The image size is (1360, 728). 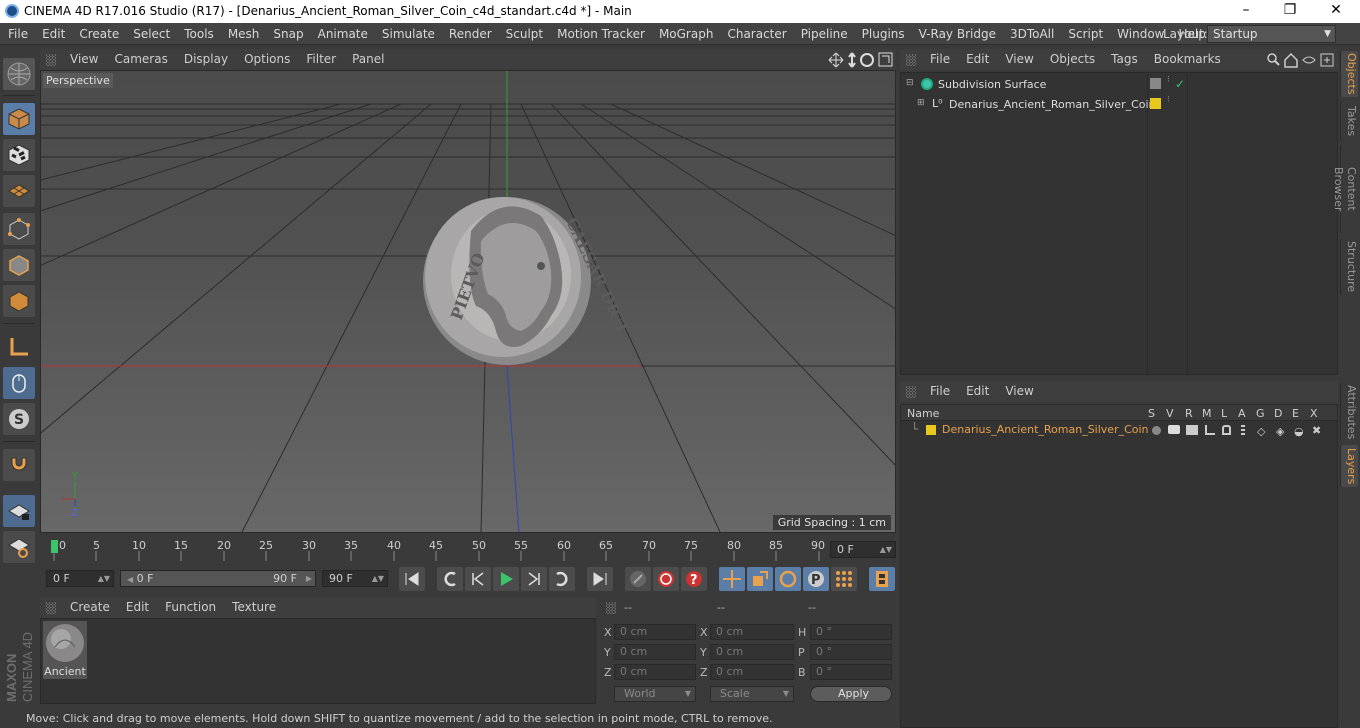 What do you see at coordinates (1019, 391) in the screenshot?
I see `layer-menu-view: View` at bounding box center [1019, 391].